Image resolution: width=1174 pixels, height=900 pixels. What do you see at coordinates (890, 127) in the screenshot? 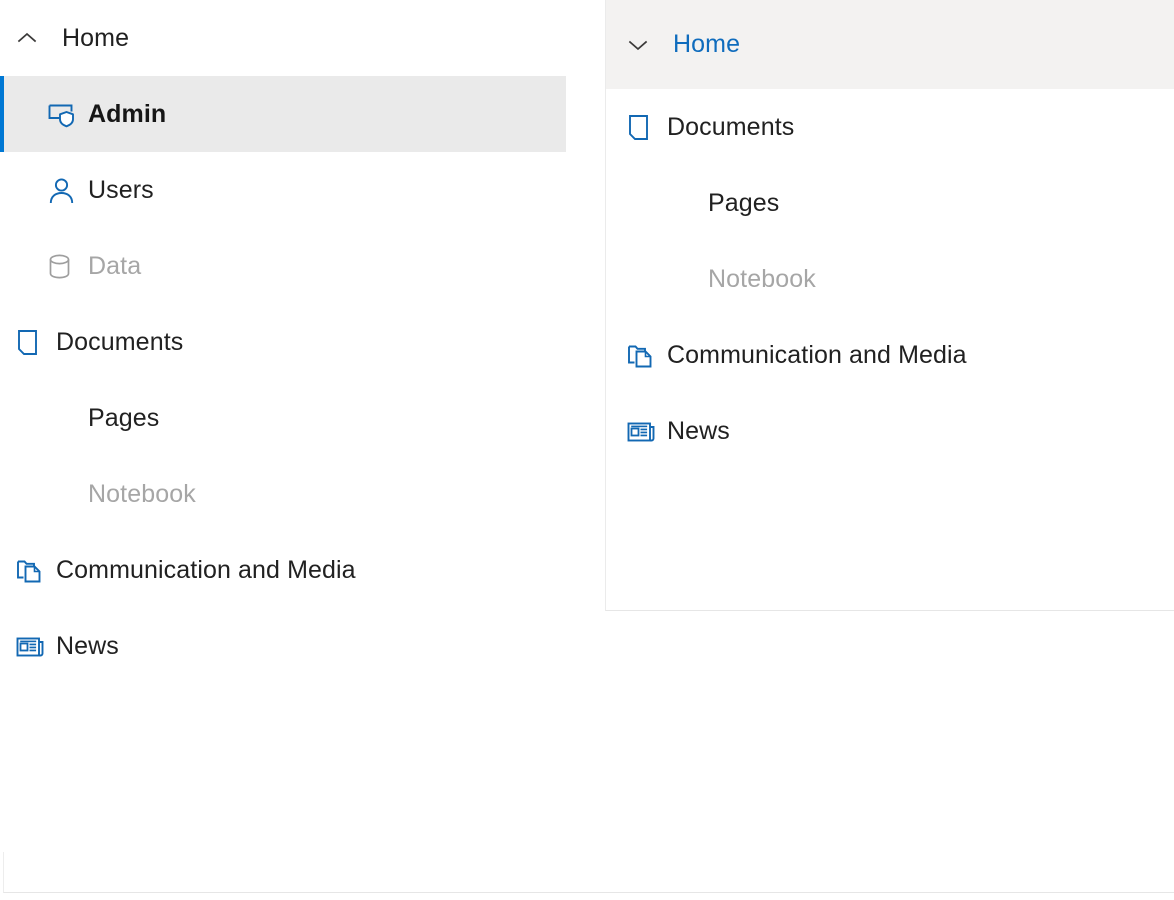
I see `panel-item-documents: Documents` at bounding box center [890, 127].